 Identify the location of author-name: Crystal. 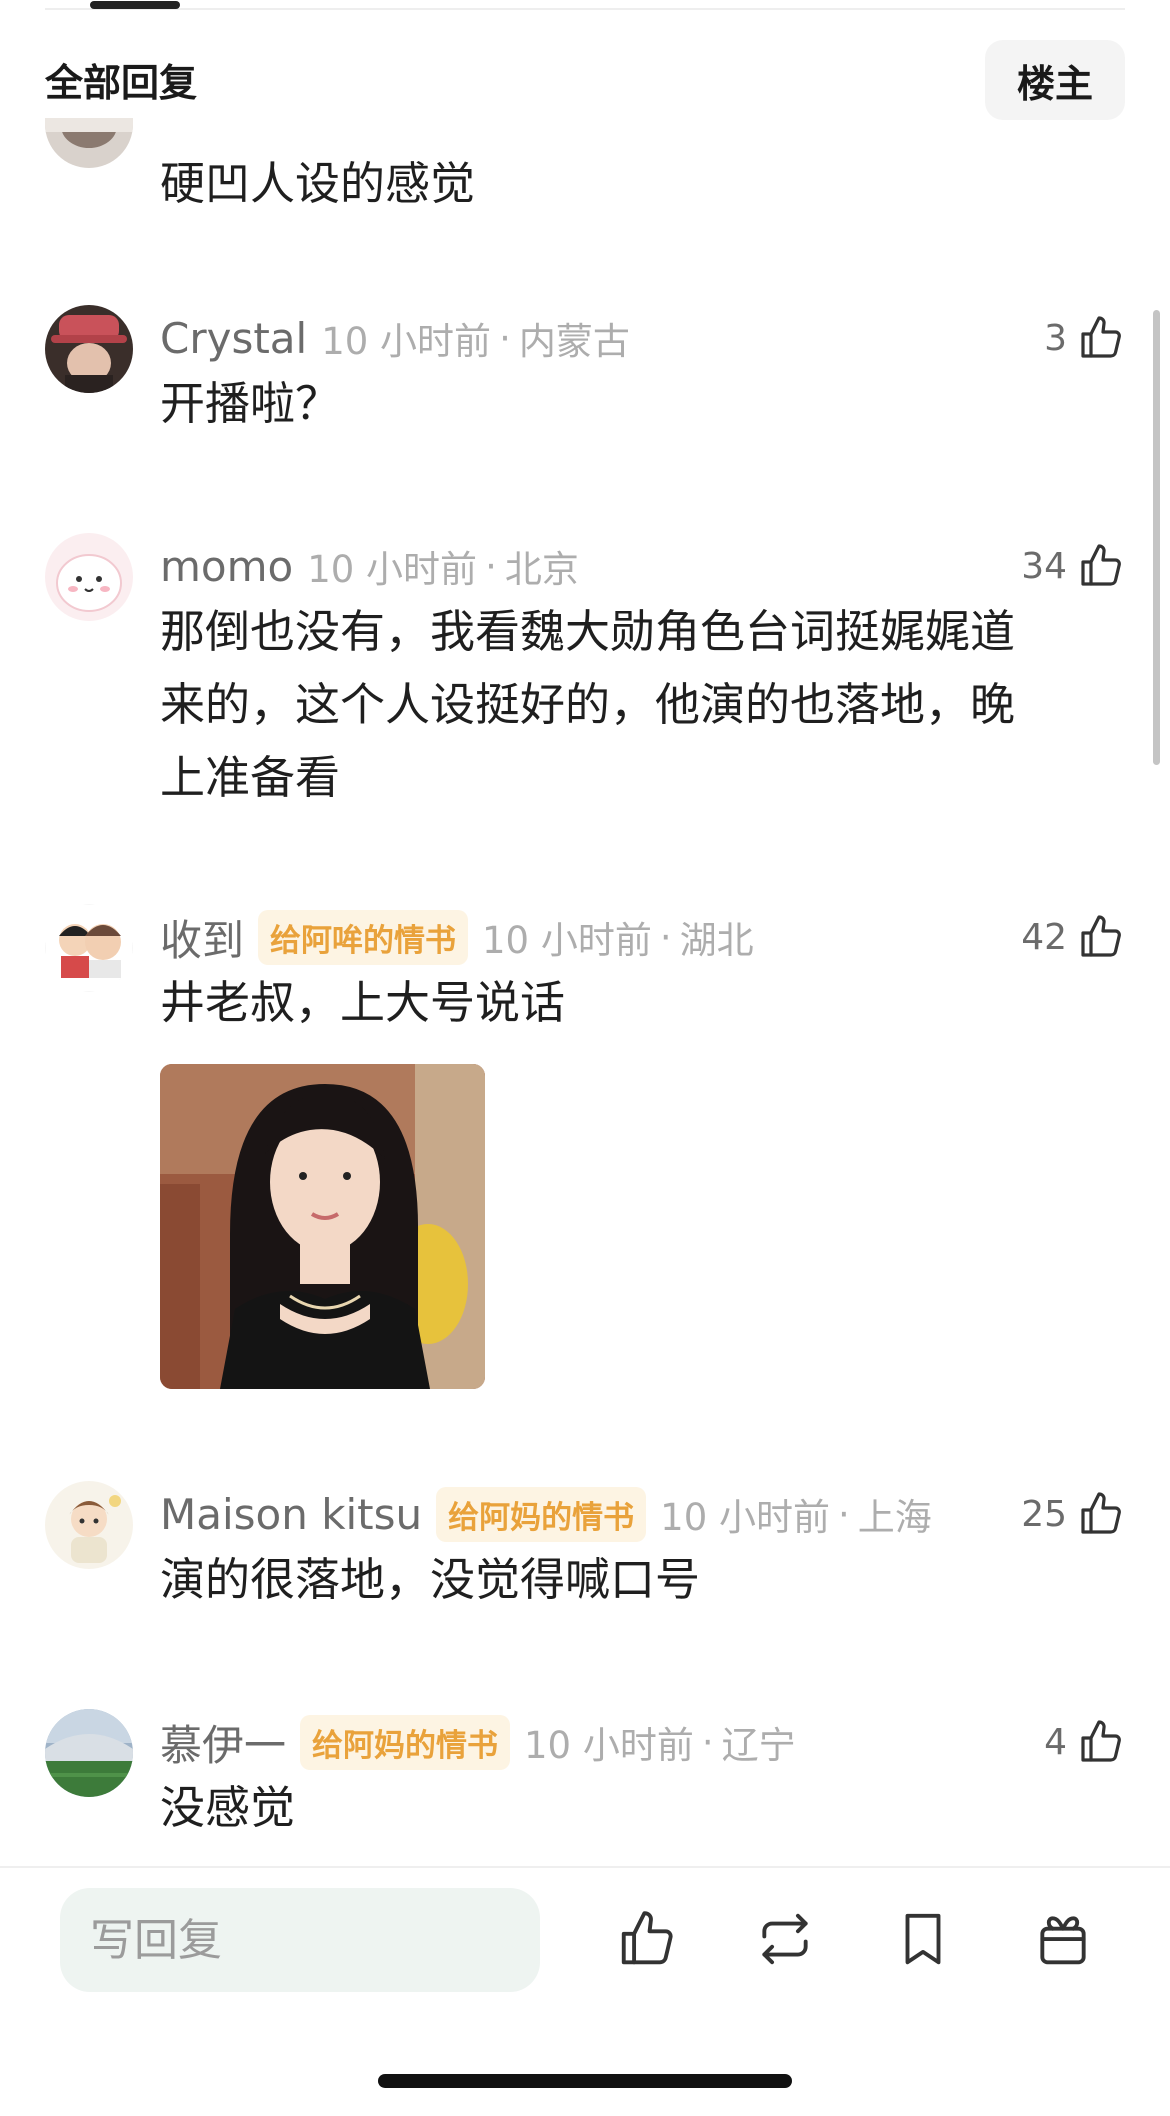
(233, 338).